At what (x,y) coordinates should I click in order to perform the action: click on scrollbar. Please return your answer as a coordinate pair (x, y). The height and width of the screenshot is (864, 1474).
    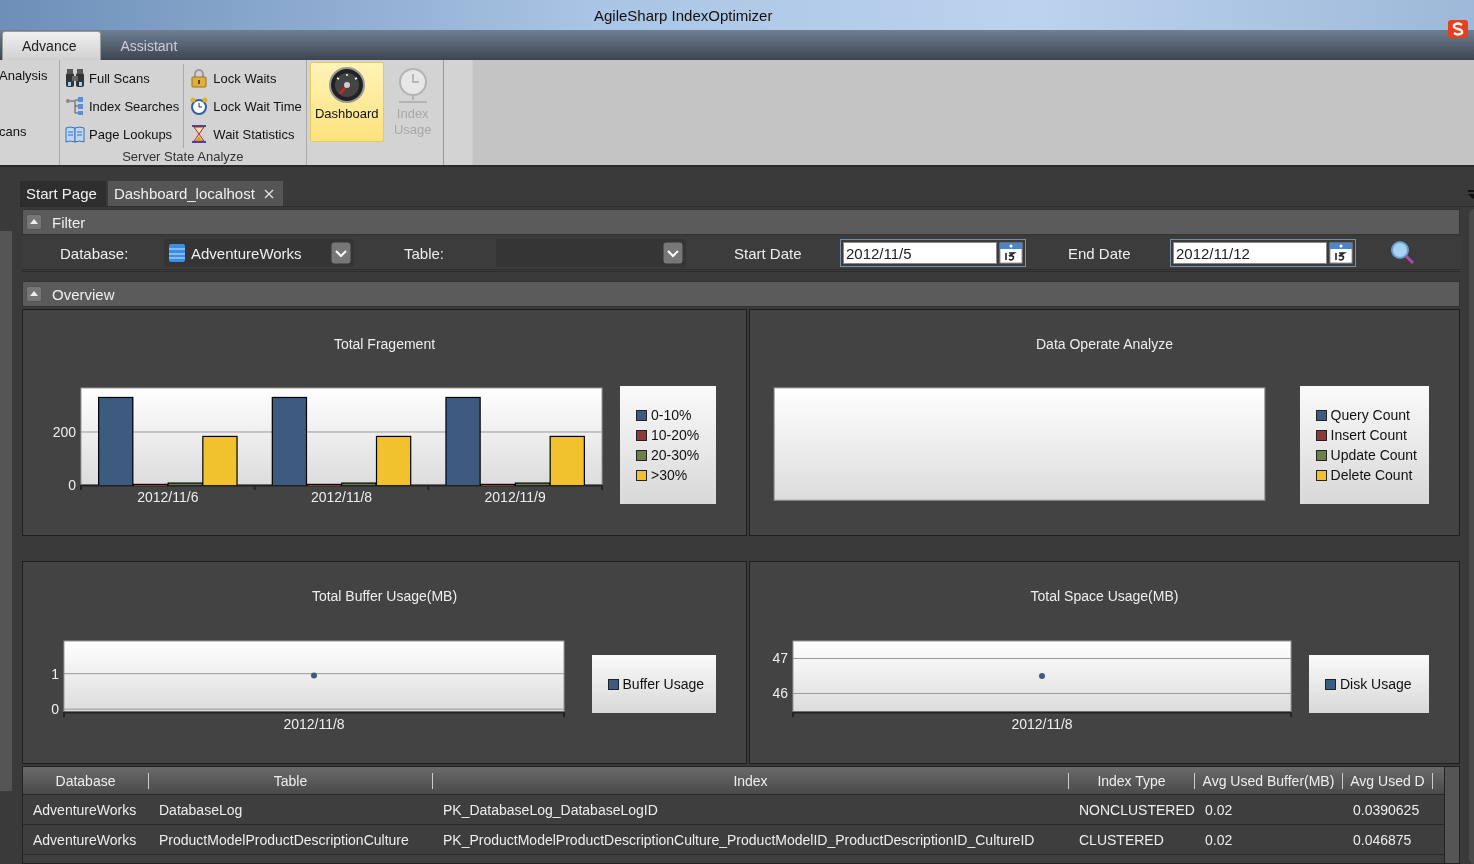
    Looking at the image, I should click on (1451, 815).